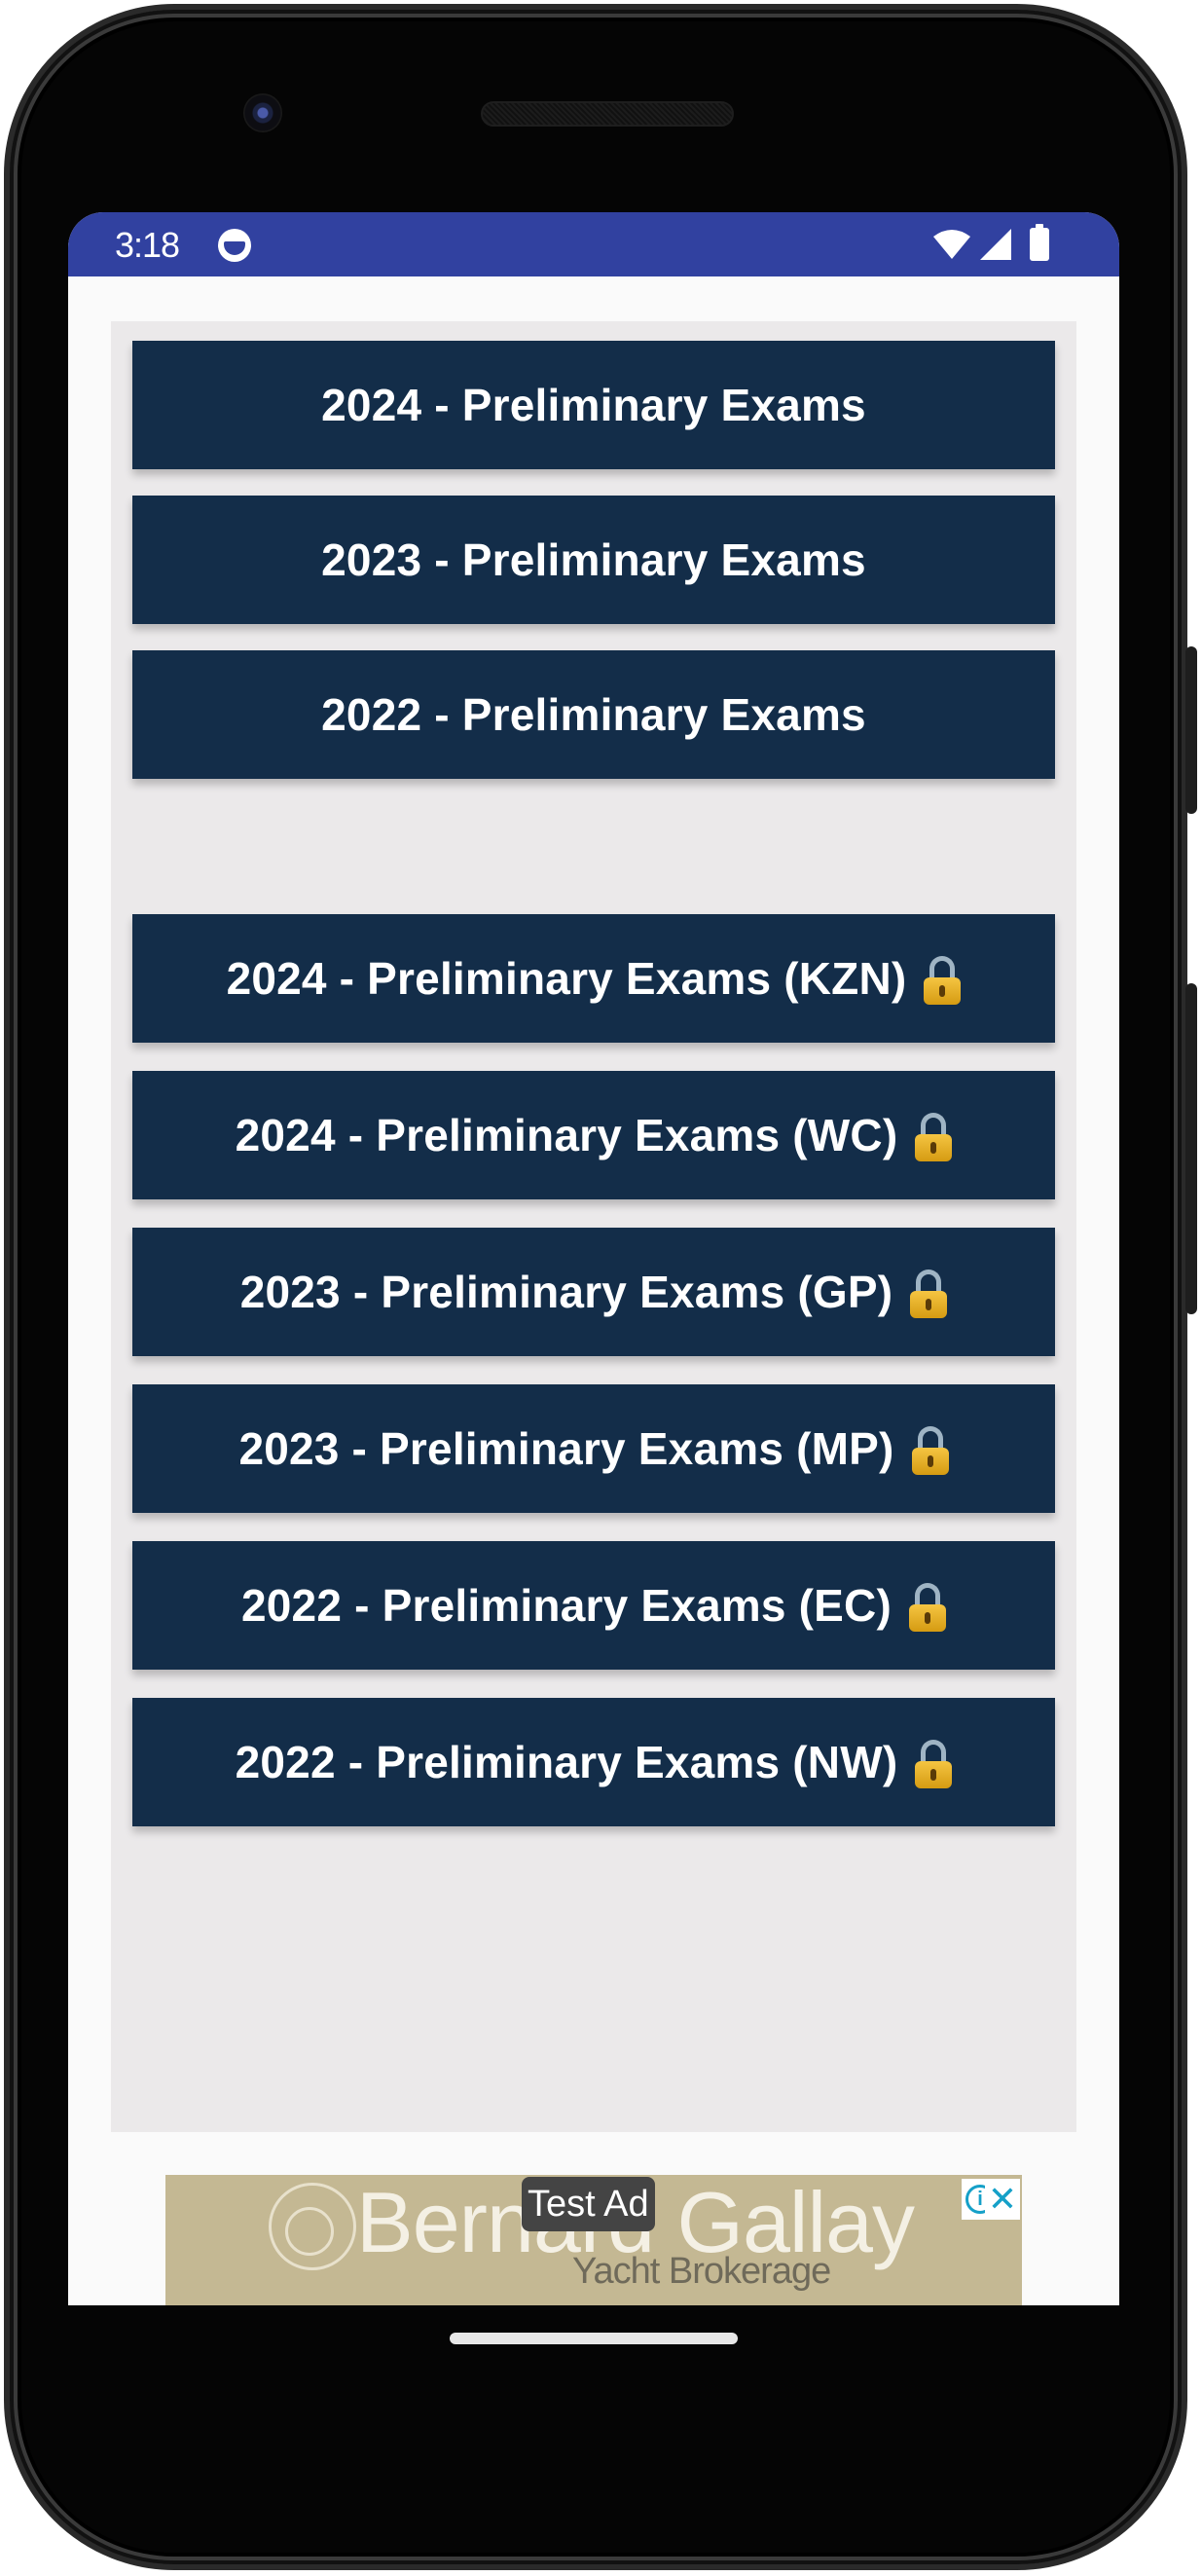  Describe the element at coordinates (1039, 242) in the screenshot. I see `battery-icon` at that location.